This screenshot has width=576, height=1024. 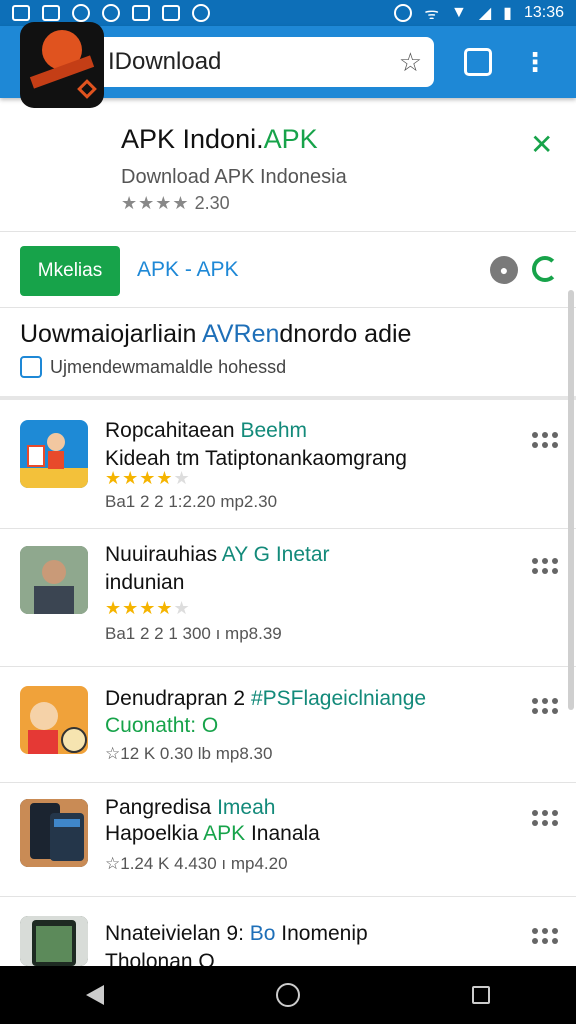 What do you see at coordinates (253, 62) in the screenshot?
I see `address-bar: IDownload ☆` at bounding box center [253, 62].